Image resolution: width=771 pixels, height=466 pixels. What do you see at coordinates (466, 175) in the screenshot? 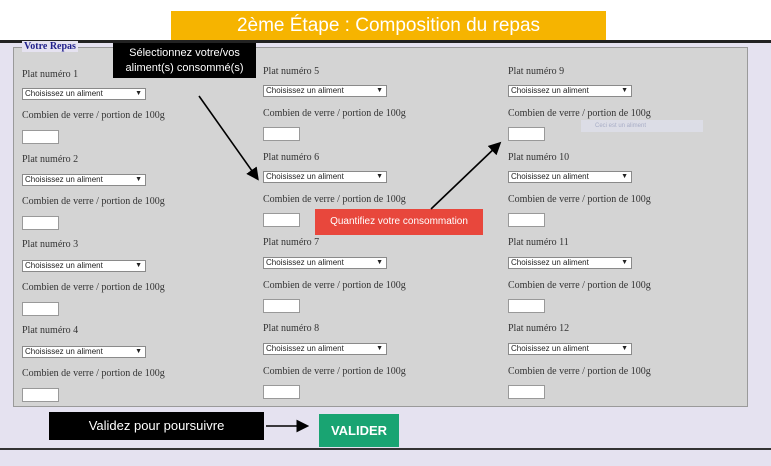
I see `arrow-to-quantity` at bounding box center [466, 175].